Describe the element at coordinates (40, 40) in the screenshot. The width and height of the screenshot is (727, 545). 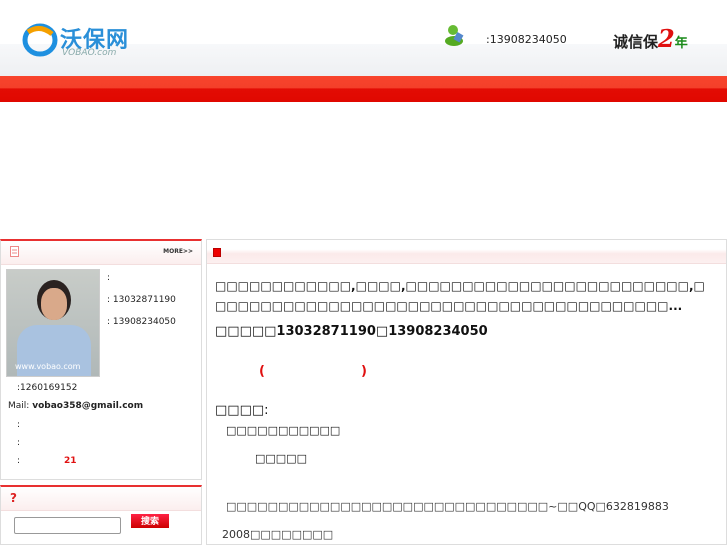
I see `logo-icon` at that location.